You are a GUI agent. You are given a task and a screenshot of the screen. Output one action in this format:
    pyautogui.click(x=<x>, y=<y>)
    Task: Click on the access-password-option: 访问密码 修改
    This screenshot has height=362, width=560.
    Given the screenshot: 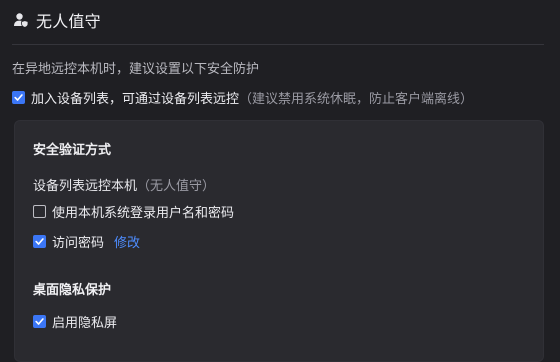 What is the action you would take?
    pyautogui.click(x=86, y=241)
    